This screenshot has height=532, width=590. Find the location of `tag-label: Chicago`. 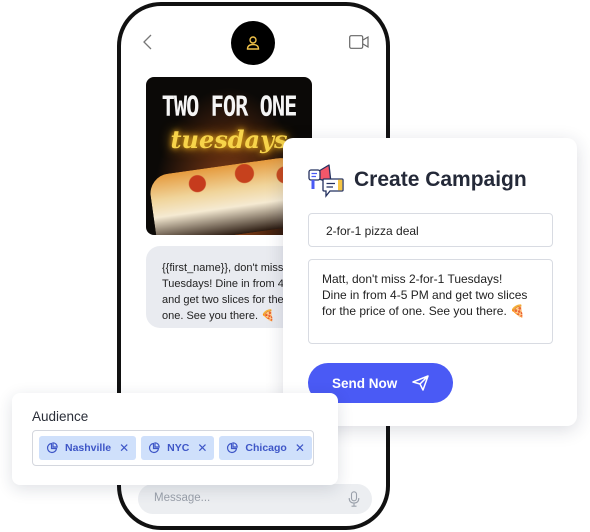

tag-label: Chicago is located at coordinates (266, 448).